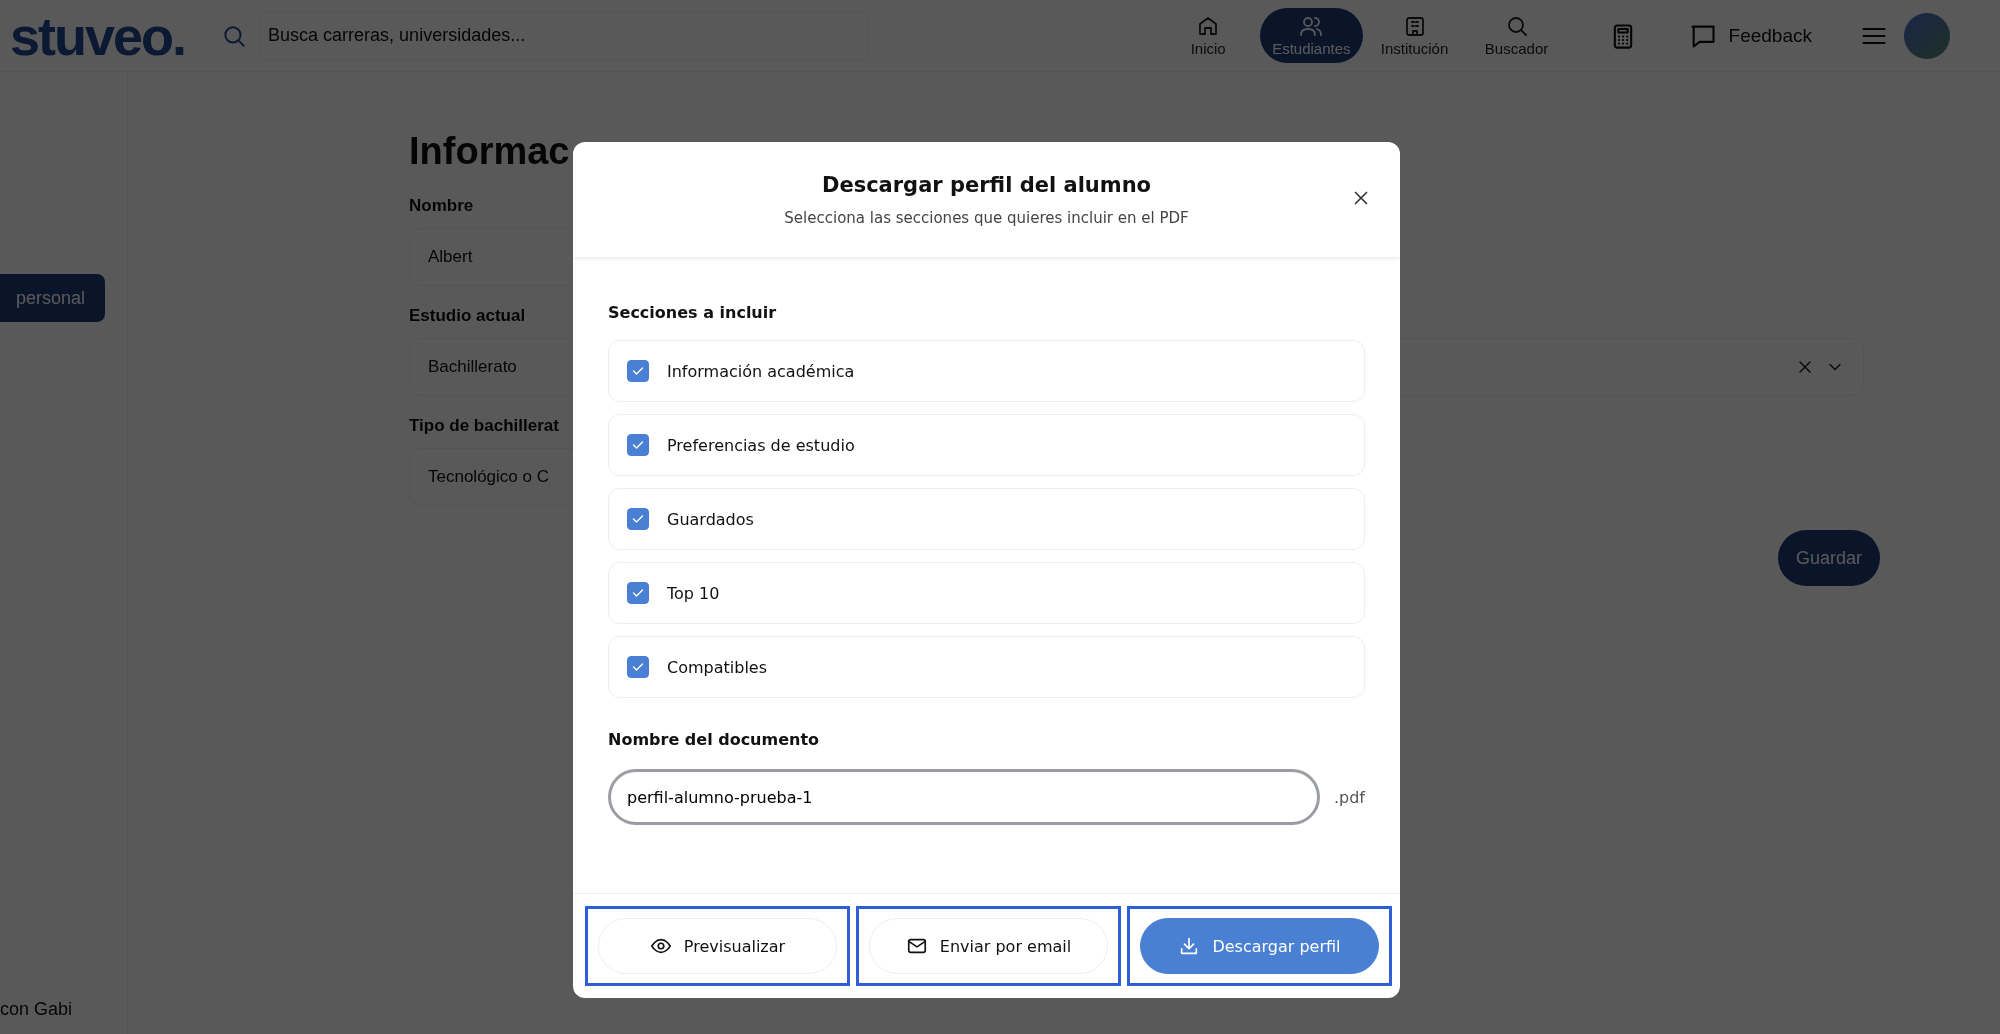 Image resolution: width=2000 pixels, height=1034 pixels. Describe the element at coordinates (986, 519) in the screenshot. I see `section-option: Guardados` at that location.